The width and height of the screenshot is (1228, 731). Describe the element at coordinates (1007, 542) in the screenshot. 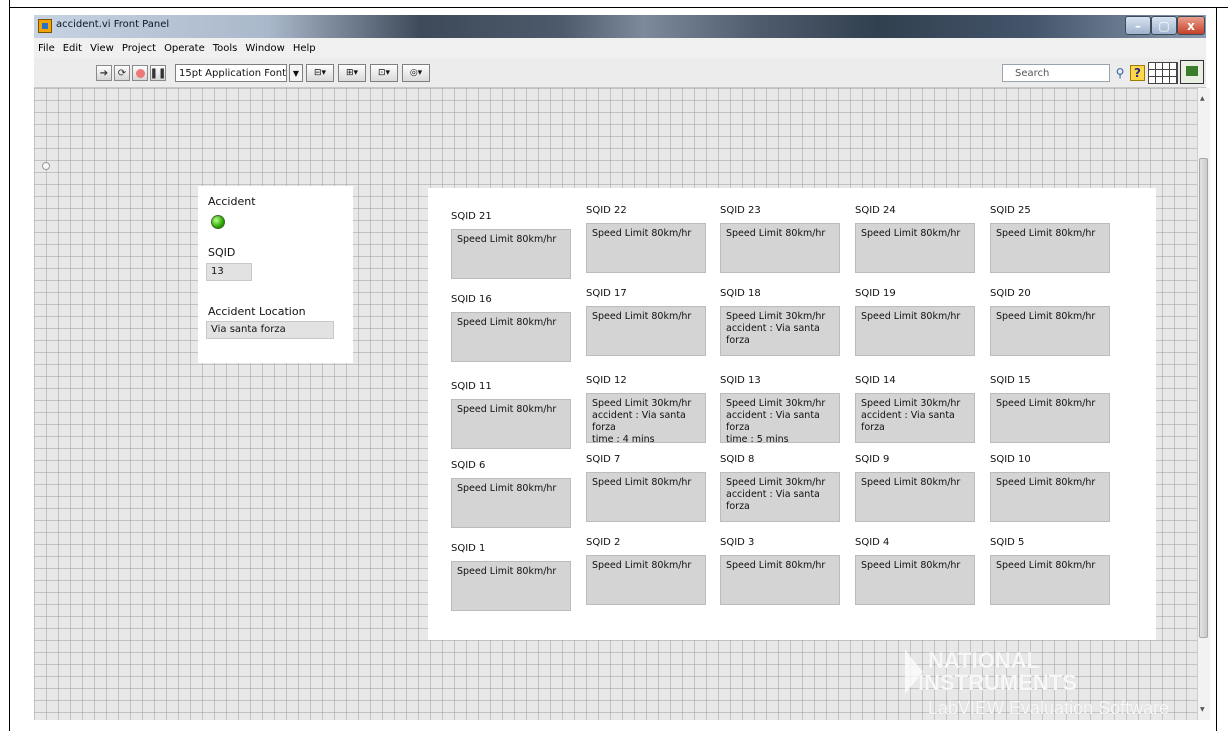

I see `sqid-cell-label: SQID 5` at that location.